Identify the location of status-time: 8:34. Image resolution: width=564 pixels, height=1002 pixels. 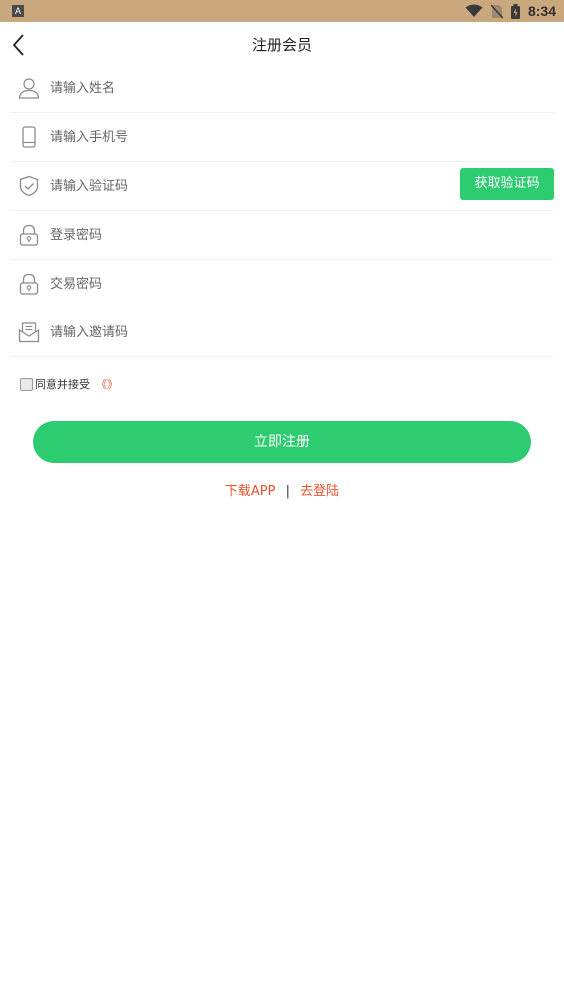
(541, 11).